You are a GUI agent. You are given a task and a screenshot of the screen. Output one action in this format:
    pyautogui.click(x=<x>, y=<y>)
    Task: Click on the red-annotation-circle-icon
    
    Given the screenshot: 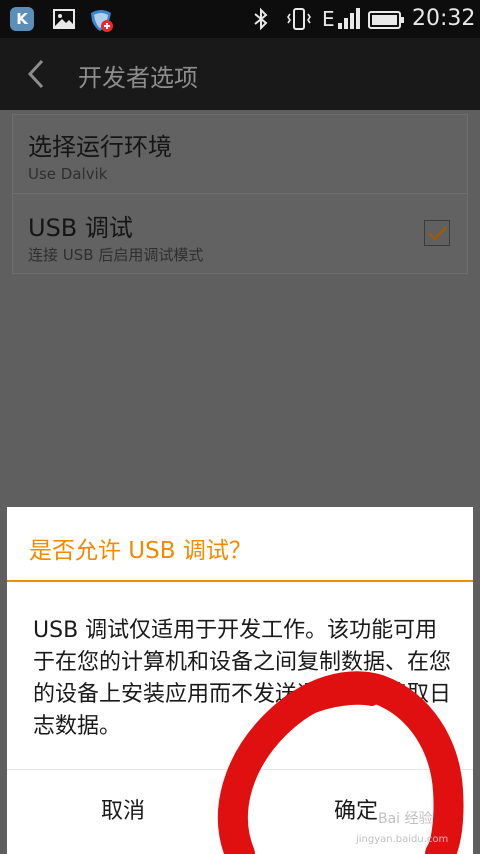 What is the action you would take?
    pyautogui.click(x=341, y=762)
    